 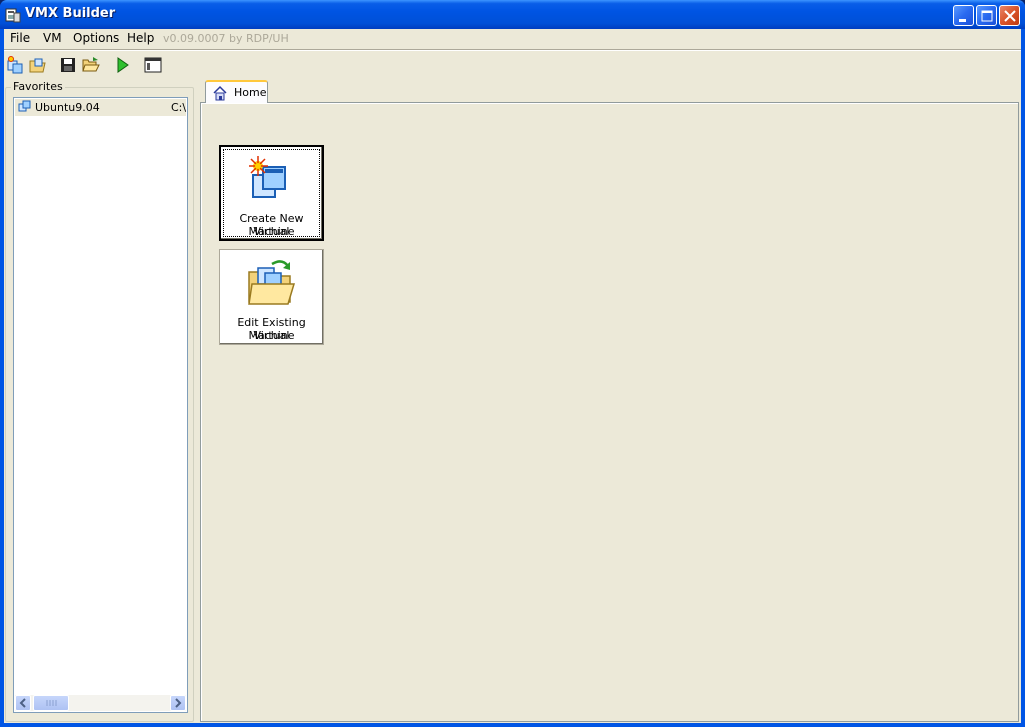 What do you see at coordinates (512, 64) in the screenshot?
I see `toolbar` at bounding box center [512, 64].